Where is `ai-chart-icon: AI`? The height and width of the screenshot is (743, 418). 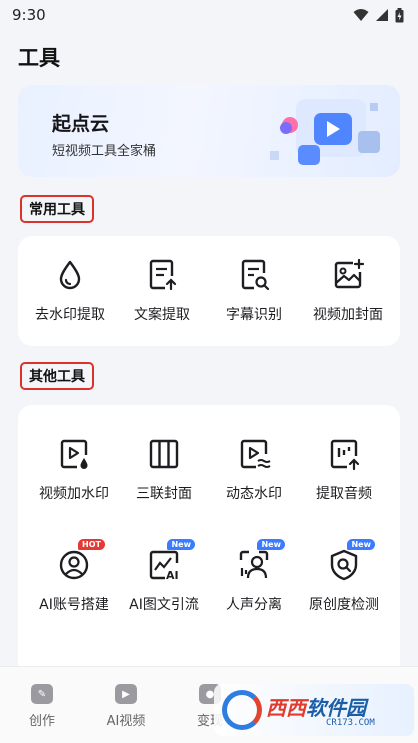 ai-chart-icon: AI is located at coordinates (164, 566).